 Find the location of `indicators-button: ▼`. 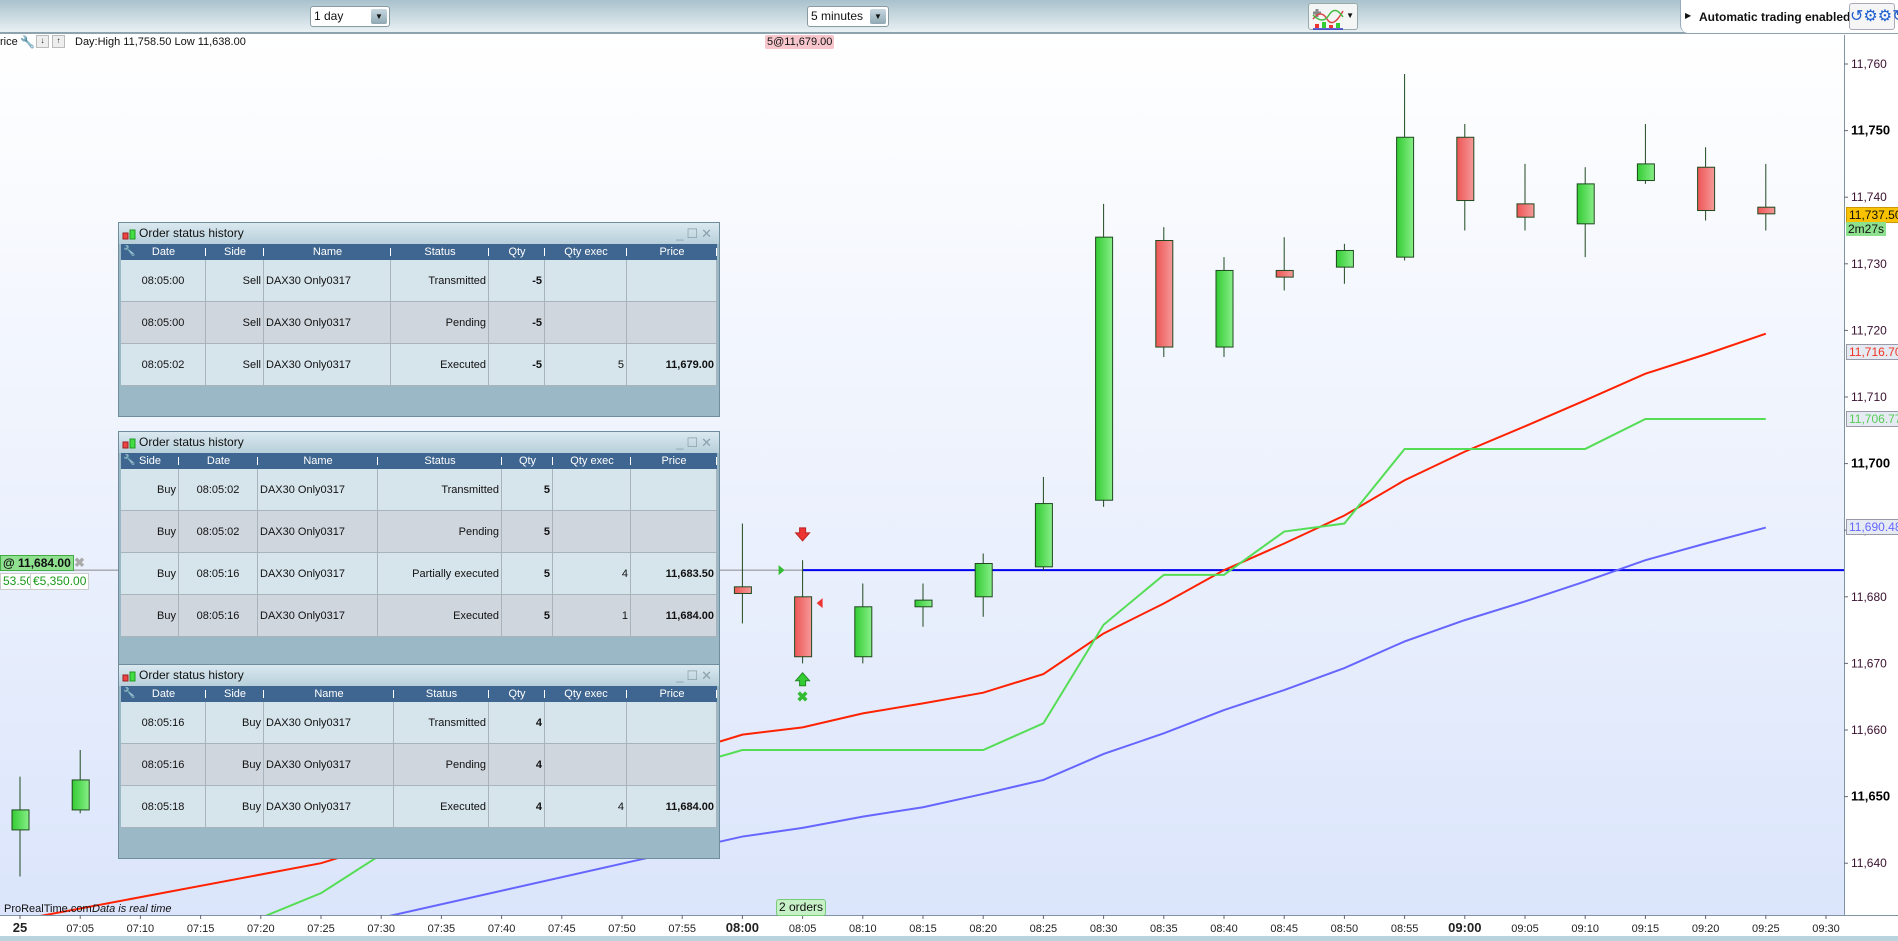

indicators-button: ▼ is located at coordinates (1333, 16).